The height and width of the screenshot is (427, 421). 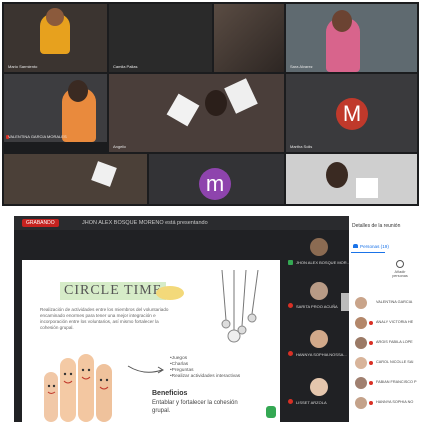 I want to click on room-wall, so click(x=249, y=38).